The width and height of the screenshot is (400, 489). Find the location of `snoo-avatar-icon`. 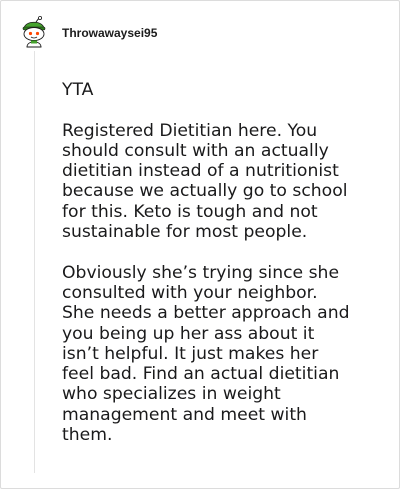

snoo-avatar-icon is located at coordinates (34, 31).